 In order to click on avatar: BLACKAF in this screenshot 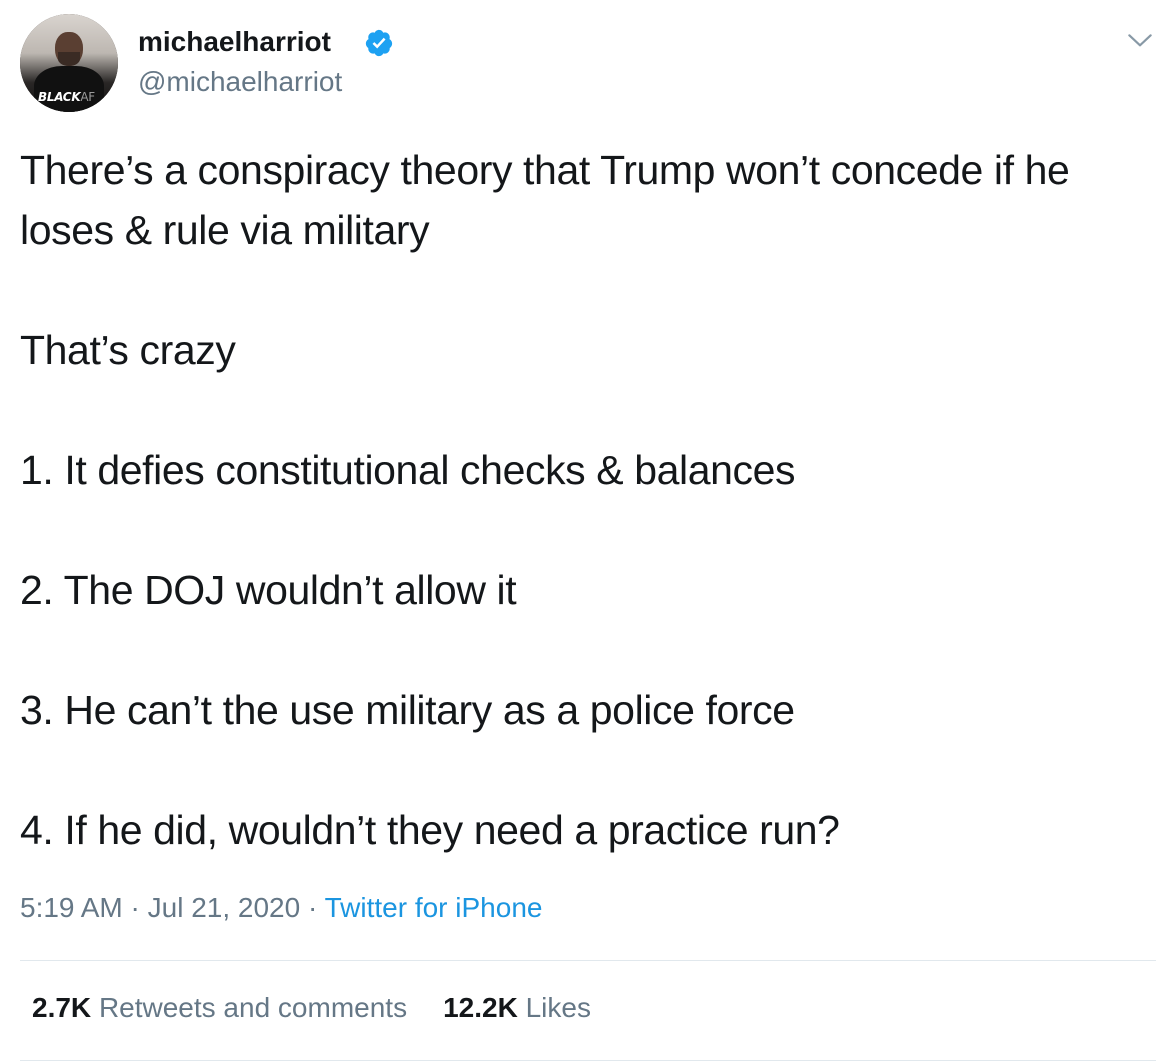, I will do `click(69, 63)`.